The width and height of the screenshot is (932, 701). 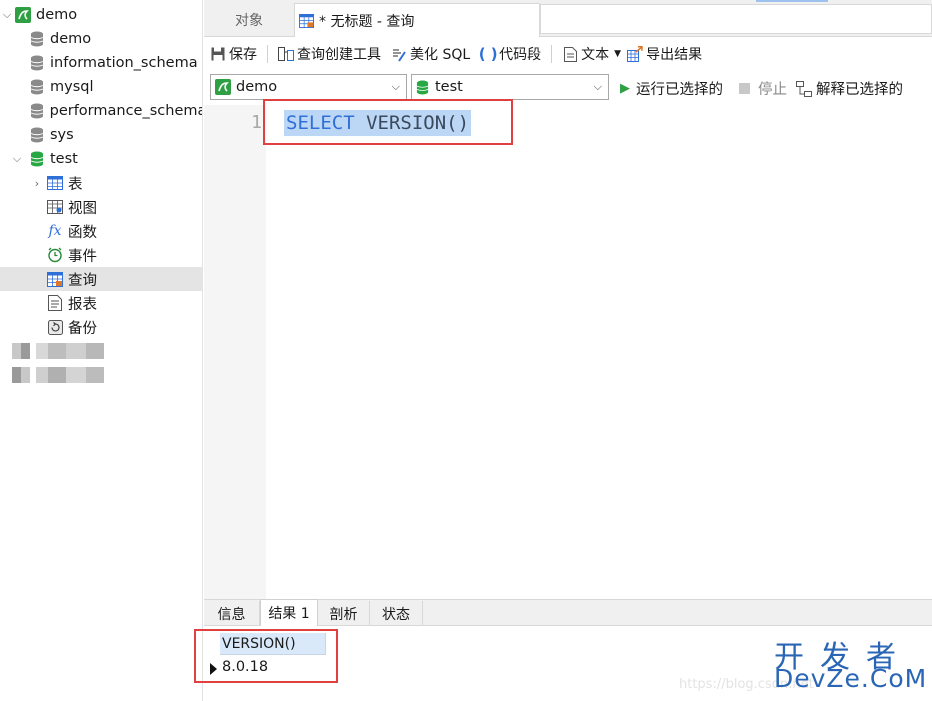 I want to click on backup-icon, so click(x=55, y=327).